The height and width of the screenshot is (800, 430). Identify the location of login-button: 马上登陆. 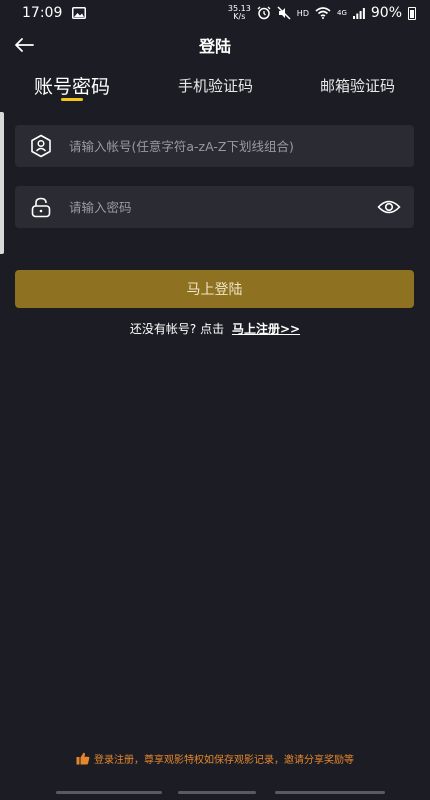
(214, 289).